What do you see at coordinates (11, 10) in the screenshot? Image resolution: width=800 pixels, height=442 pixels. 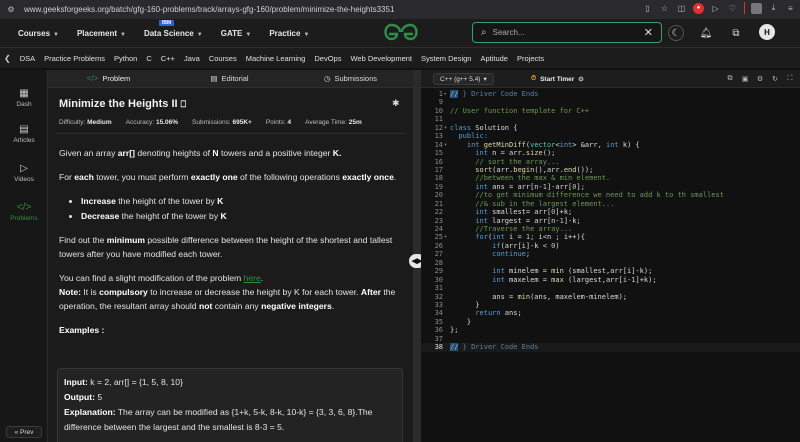 I see `page-info-icon: ⚙` at bounding box center [11, 10].